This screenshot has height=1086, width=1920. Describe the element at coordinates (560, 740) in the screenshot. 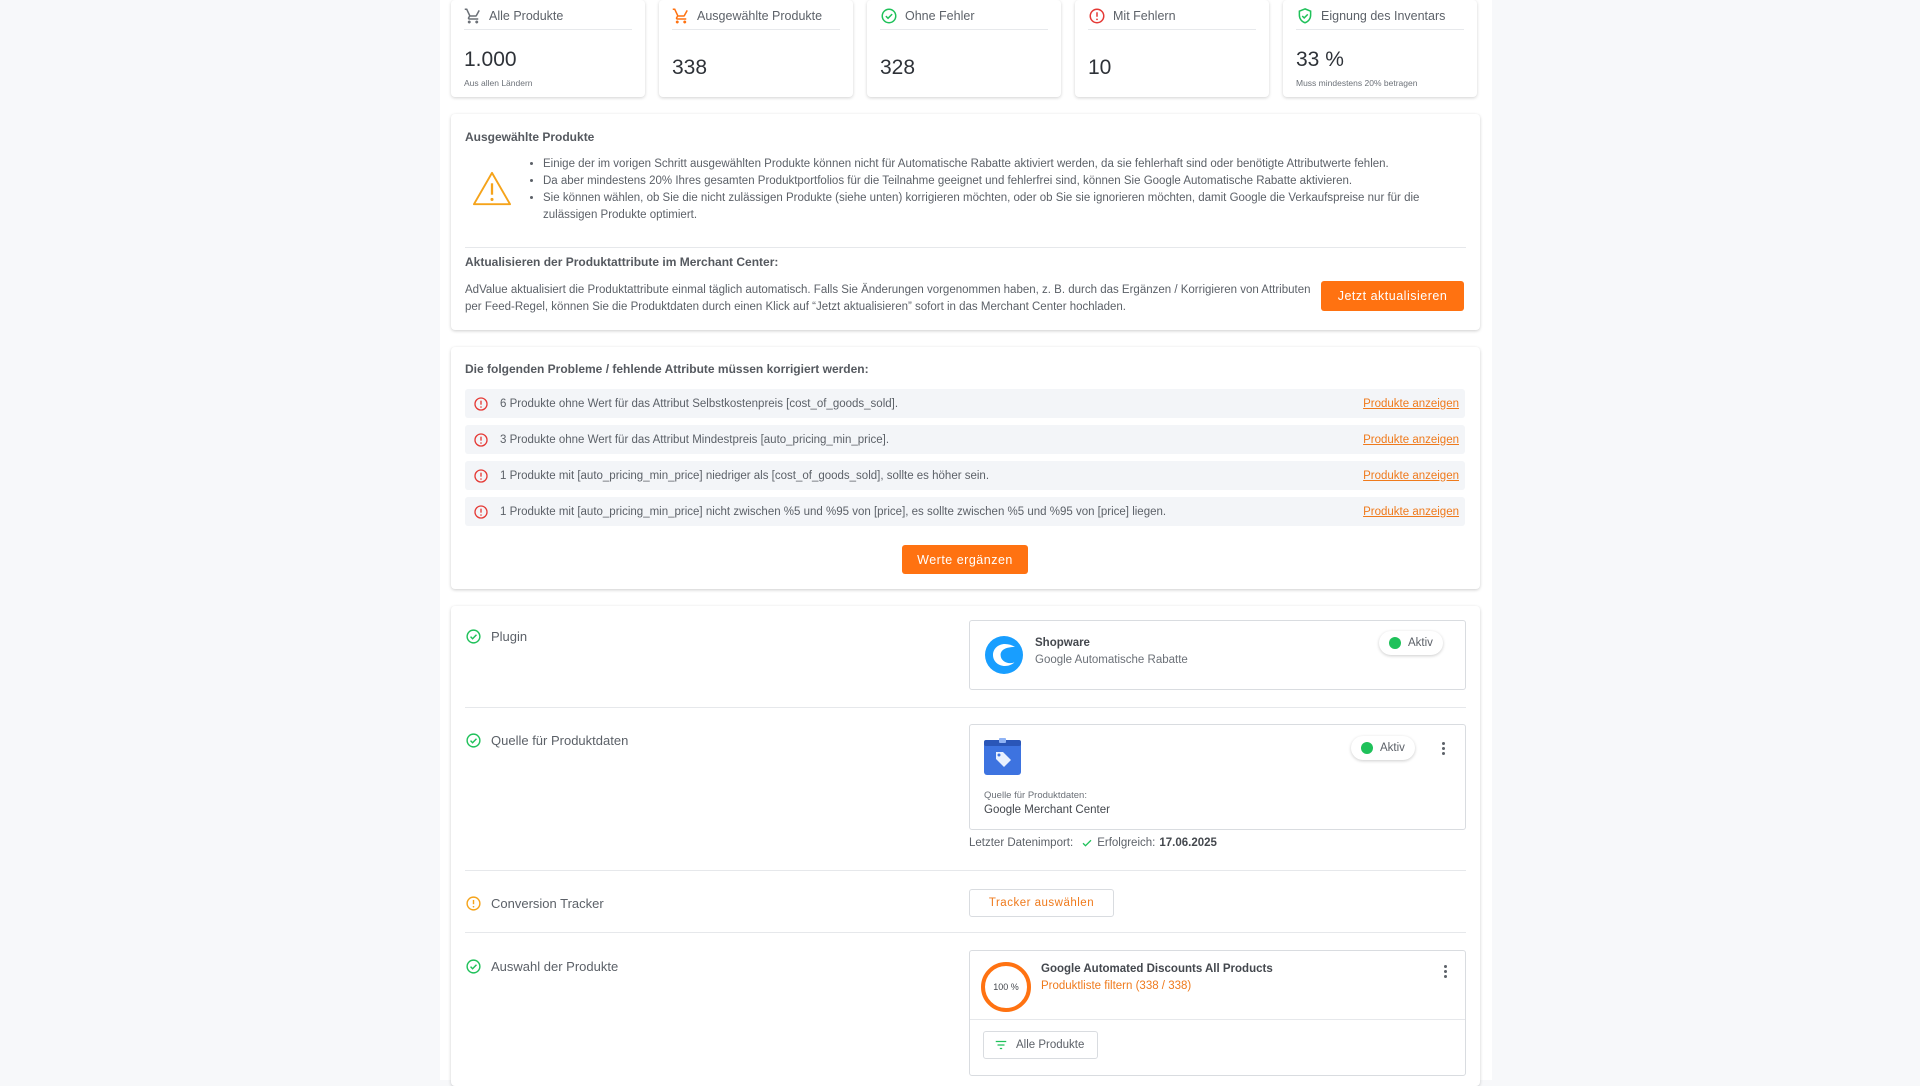

I see `section-label: Quelle für Produktdaten` at that location.